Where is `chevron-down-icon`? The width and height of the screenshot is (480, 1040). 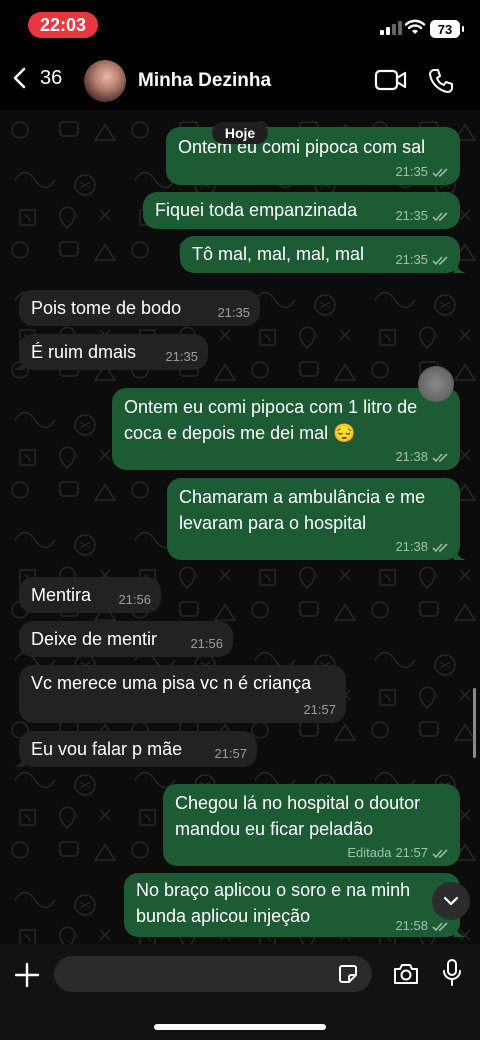
chevron-down-icon is located at coordinates (451, 901).